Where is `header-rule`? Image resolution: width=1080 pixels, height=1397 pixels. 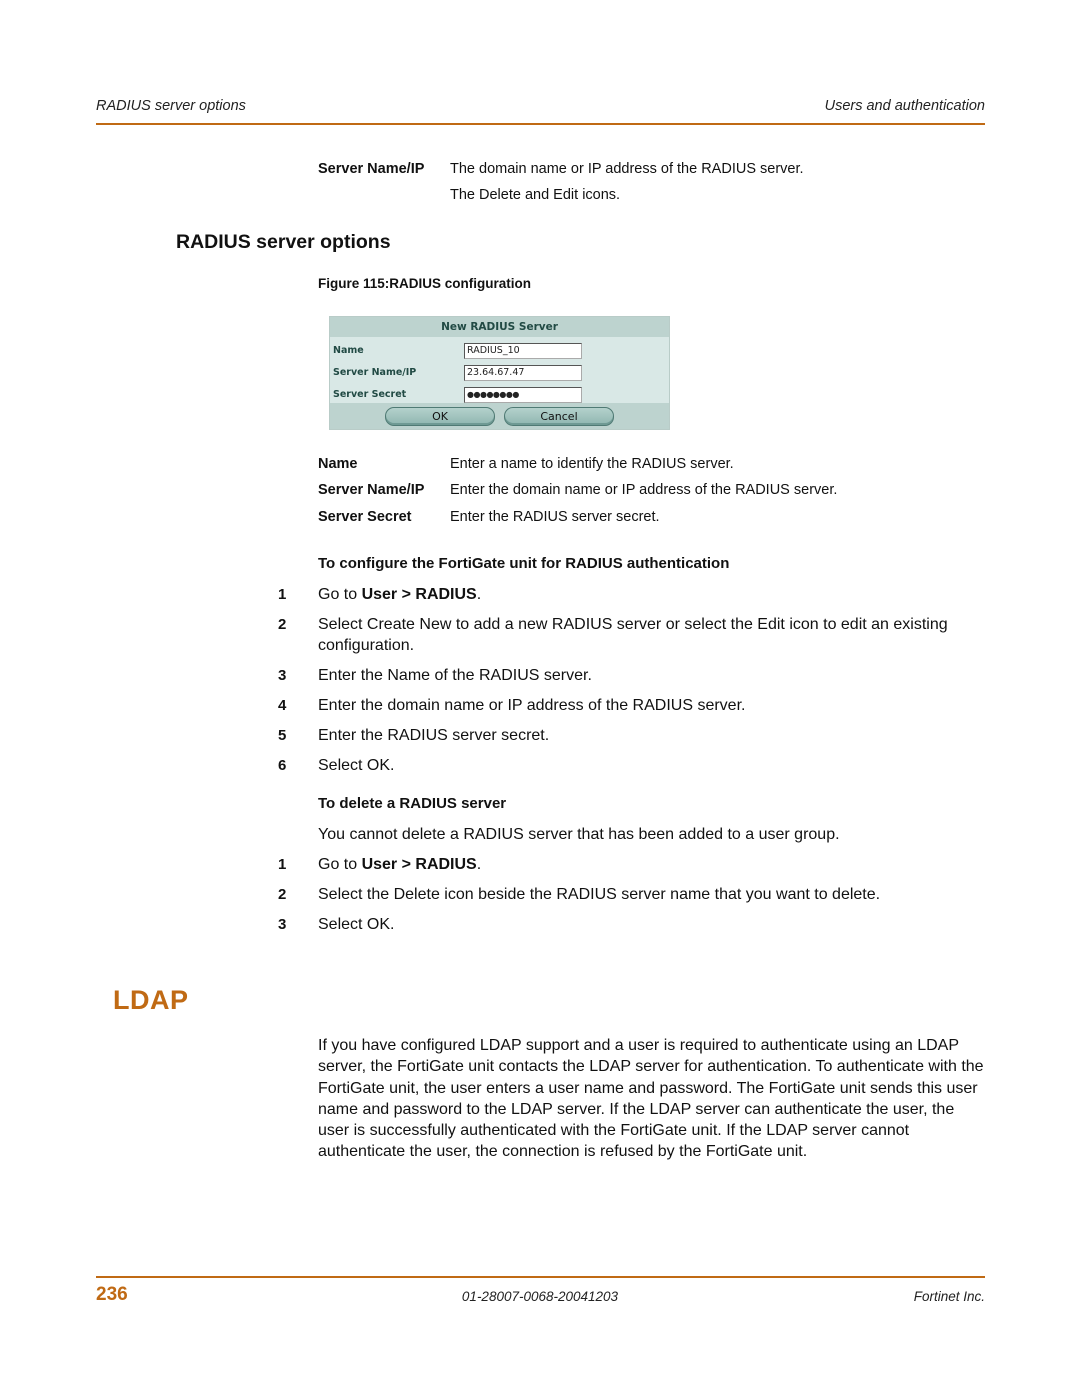
header-rule is located at coordinates (540, 124).